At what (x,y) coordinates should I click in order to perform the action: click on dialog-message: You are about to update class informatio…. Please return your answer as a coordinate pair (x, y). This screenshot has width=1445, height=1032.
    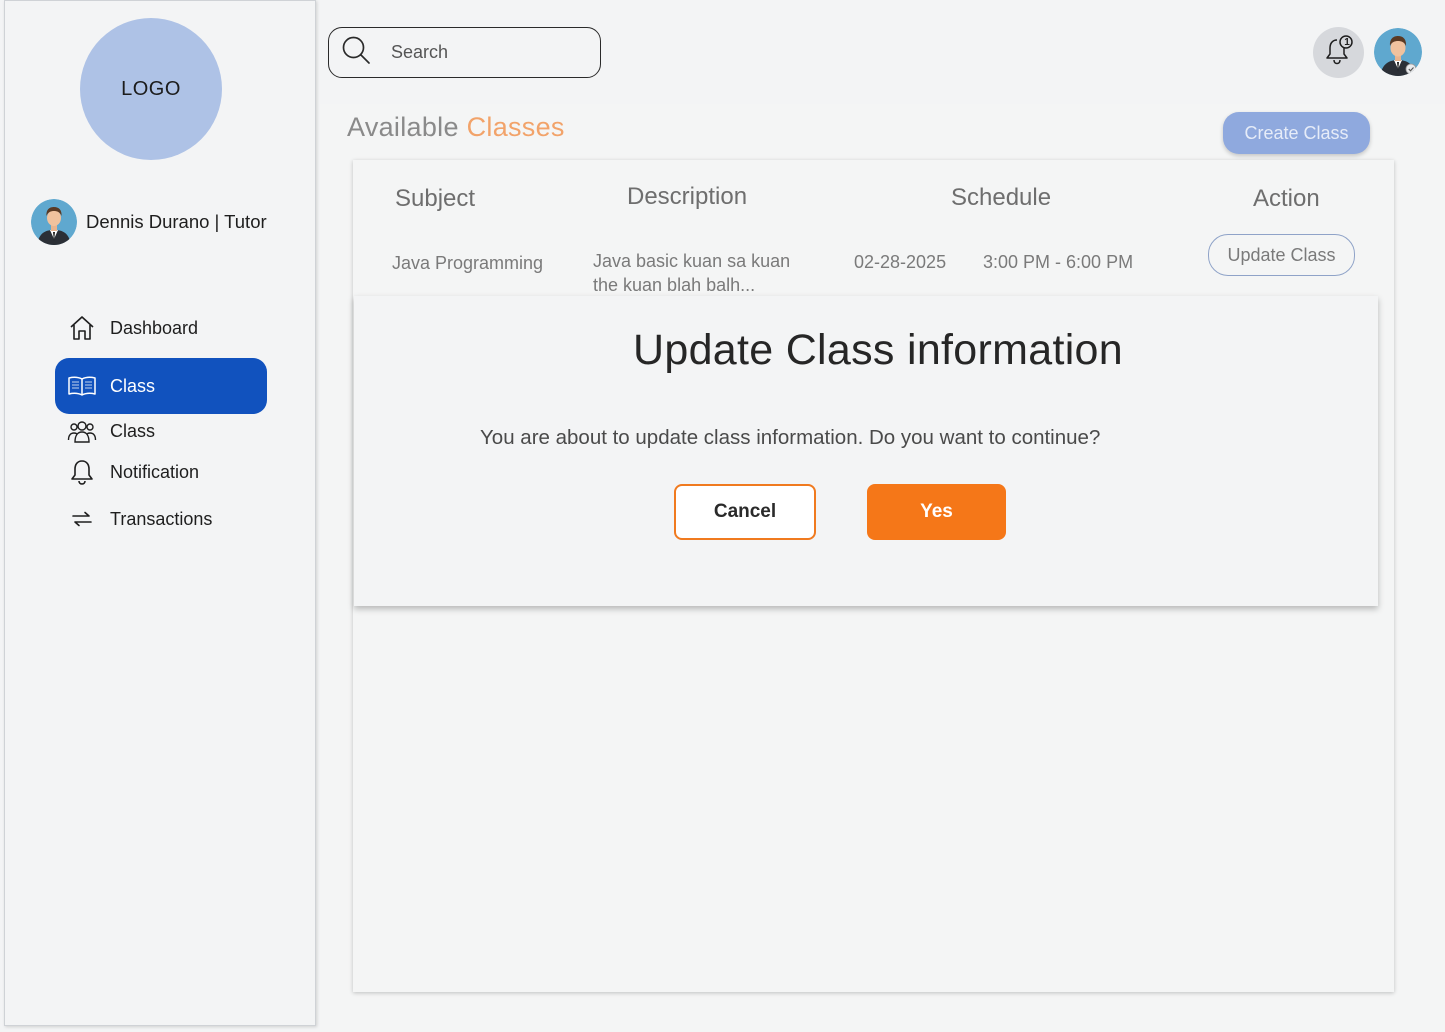
    Looking at the image, I should click on (790, 437).